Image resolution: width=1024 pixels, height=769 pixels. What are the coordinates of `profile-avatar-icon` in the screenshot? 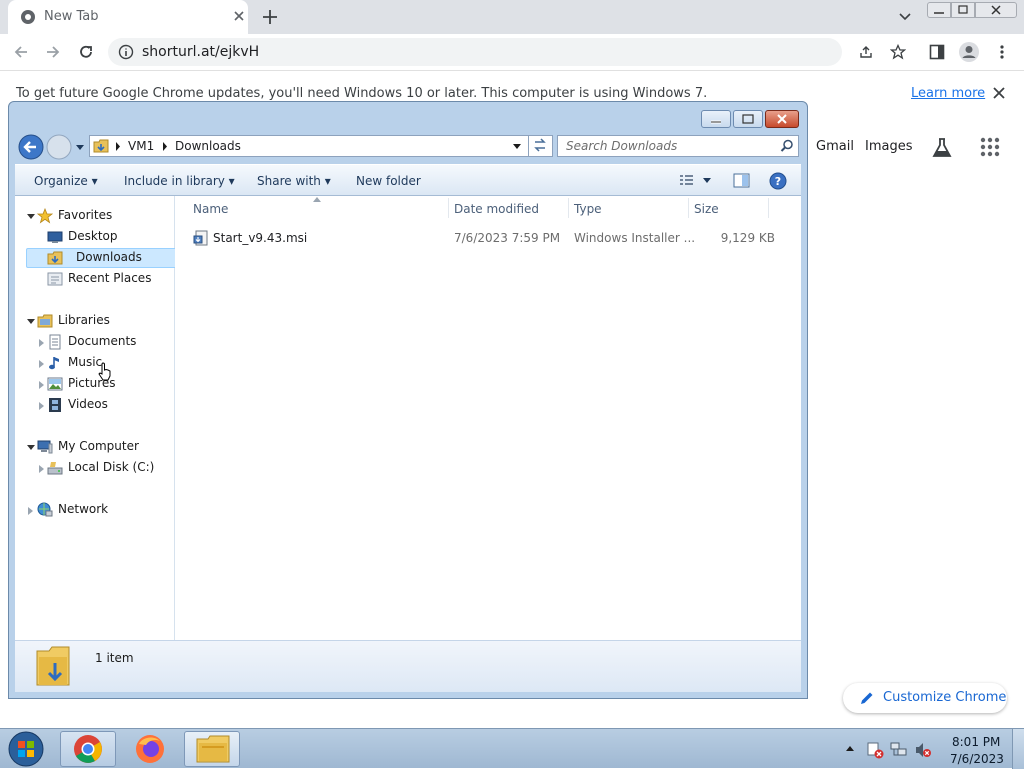 It's located at (969, 52).